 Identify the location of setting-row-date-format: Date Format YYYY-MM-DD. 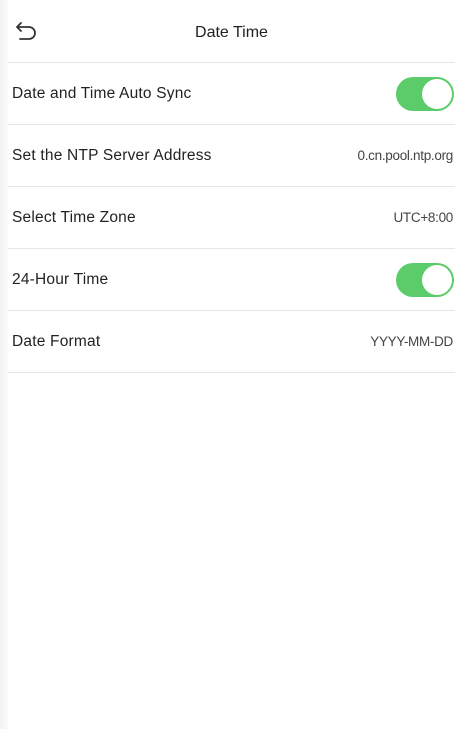
(231, 342).